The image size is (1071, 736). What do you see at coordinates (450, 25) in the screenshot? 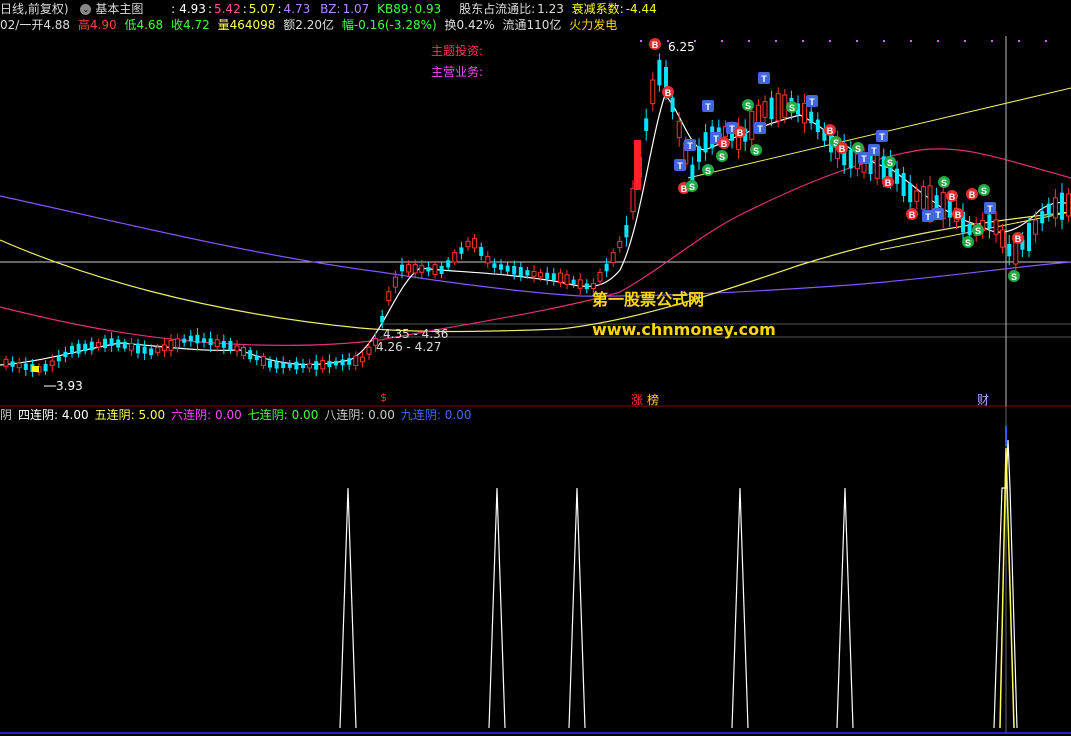
I see `turn-label: 换` at bounding box center [450, 25].